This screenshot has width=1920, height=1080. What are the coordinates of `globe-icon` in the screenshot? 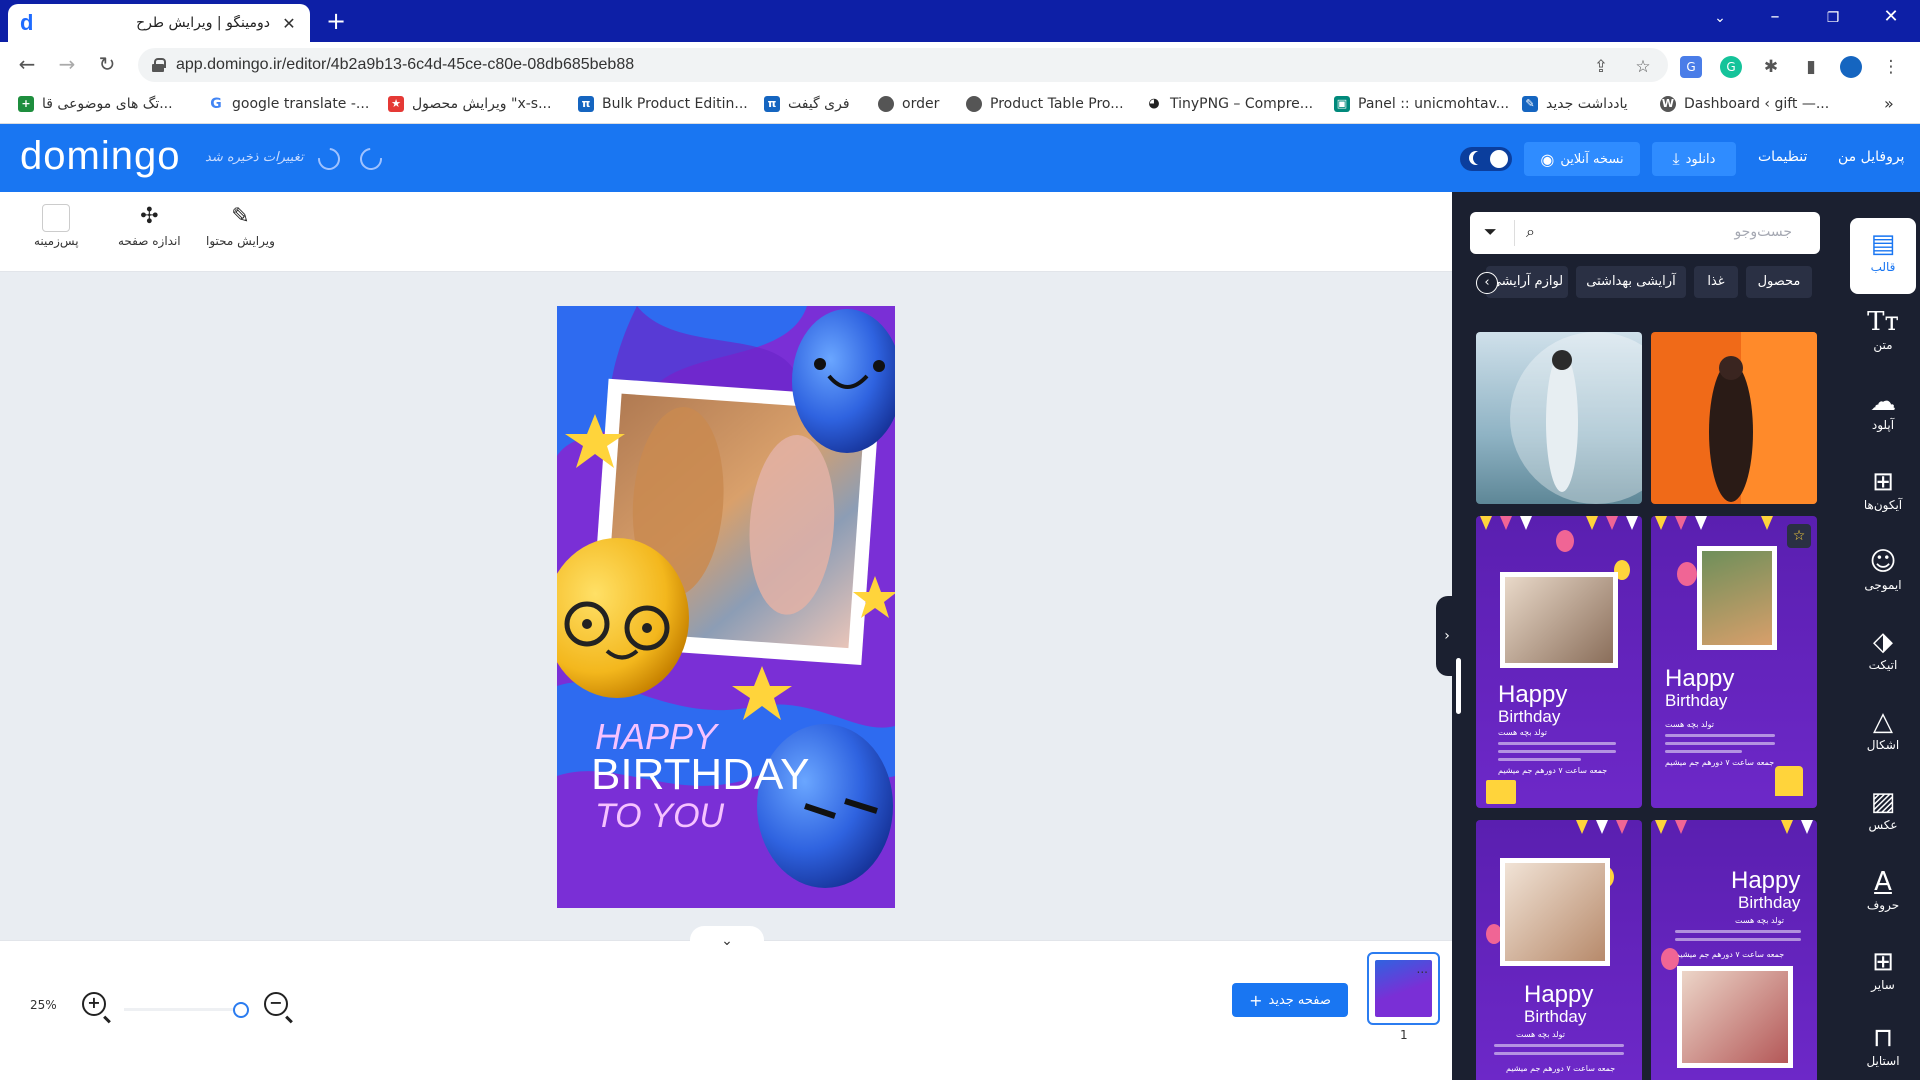 It's located at (886, 104).